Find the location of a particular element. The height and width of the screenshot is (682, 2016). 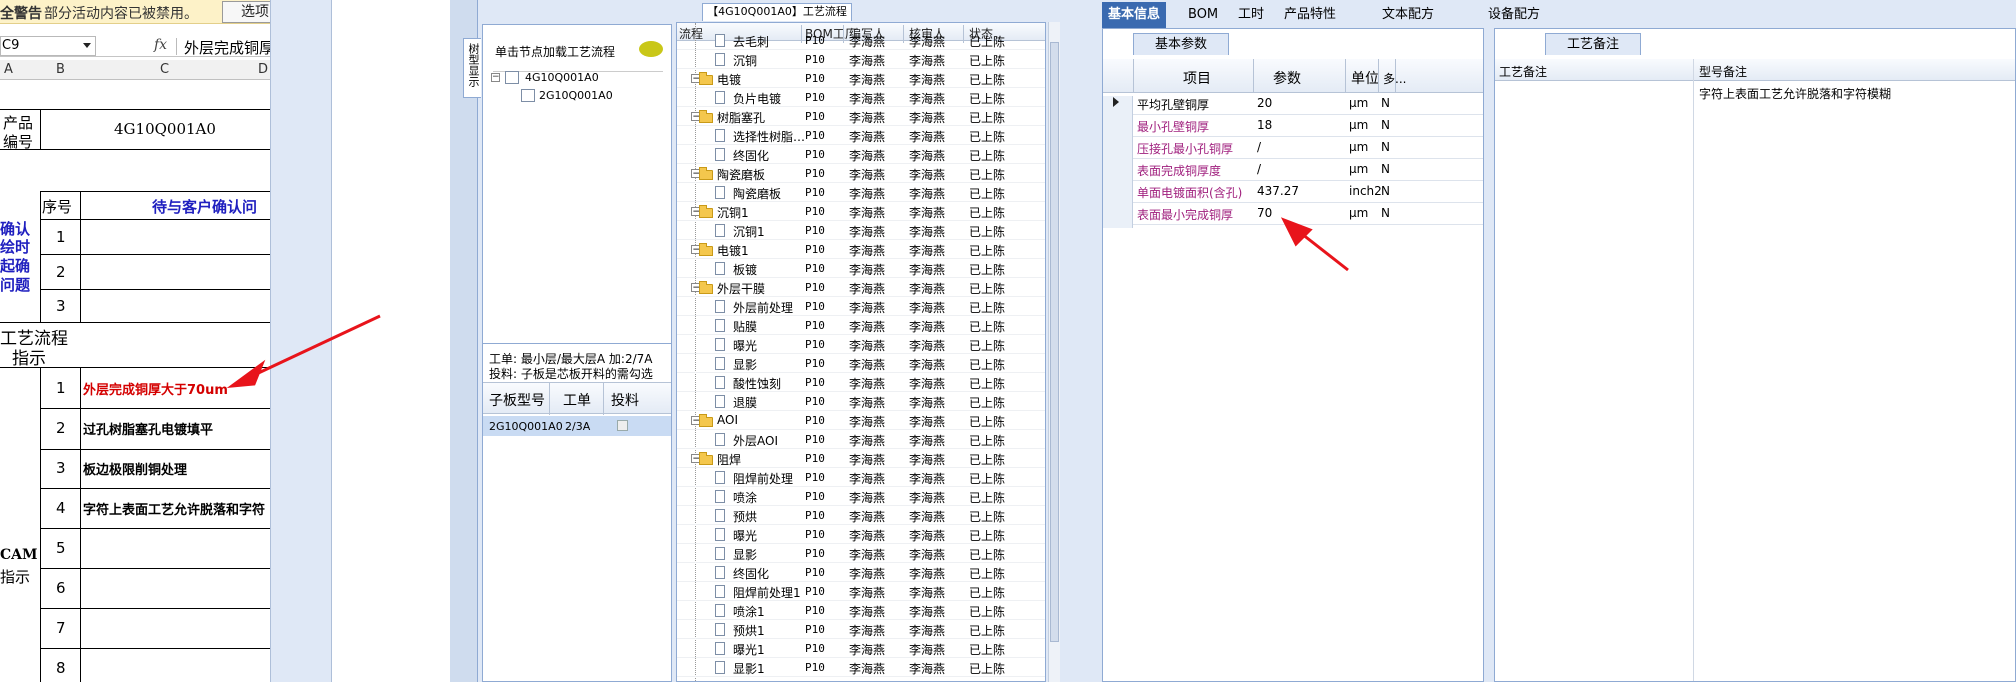

tab-basic-info: 基本信息 is located at coordinates (1134, 15).